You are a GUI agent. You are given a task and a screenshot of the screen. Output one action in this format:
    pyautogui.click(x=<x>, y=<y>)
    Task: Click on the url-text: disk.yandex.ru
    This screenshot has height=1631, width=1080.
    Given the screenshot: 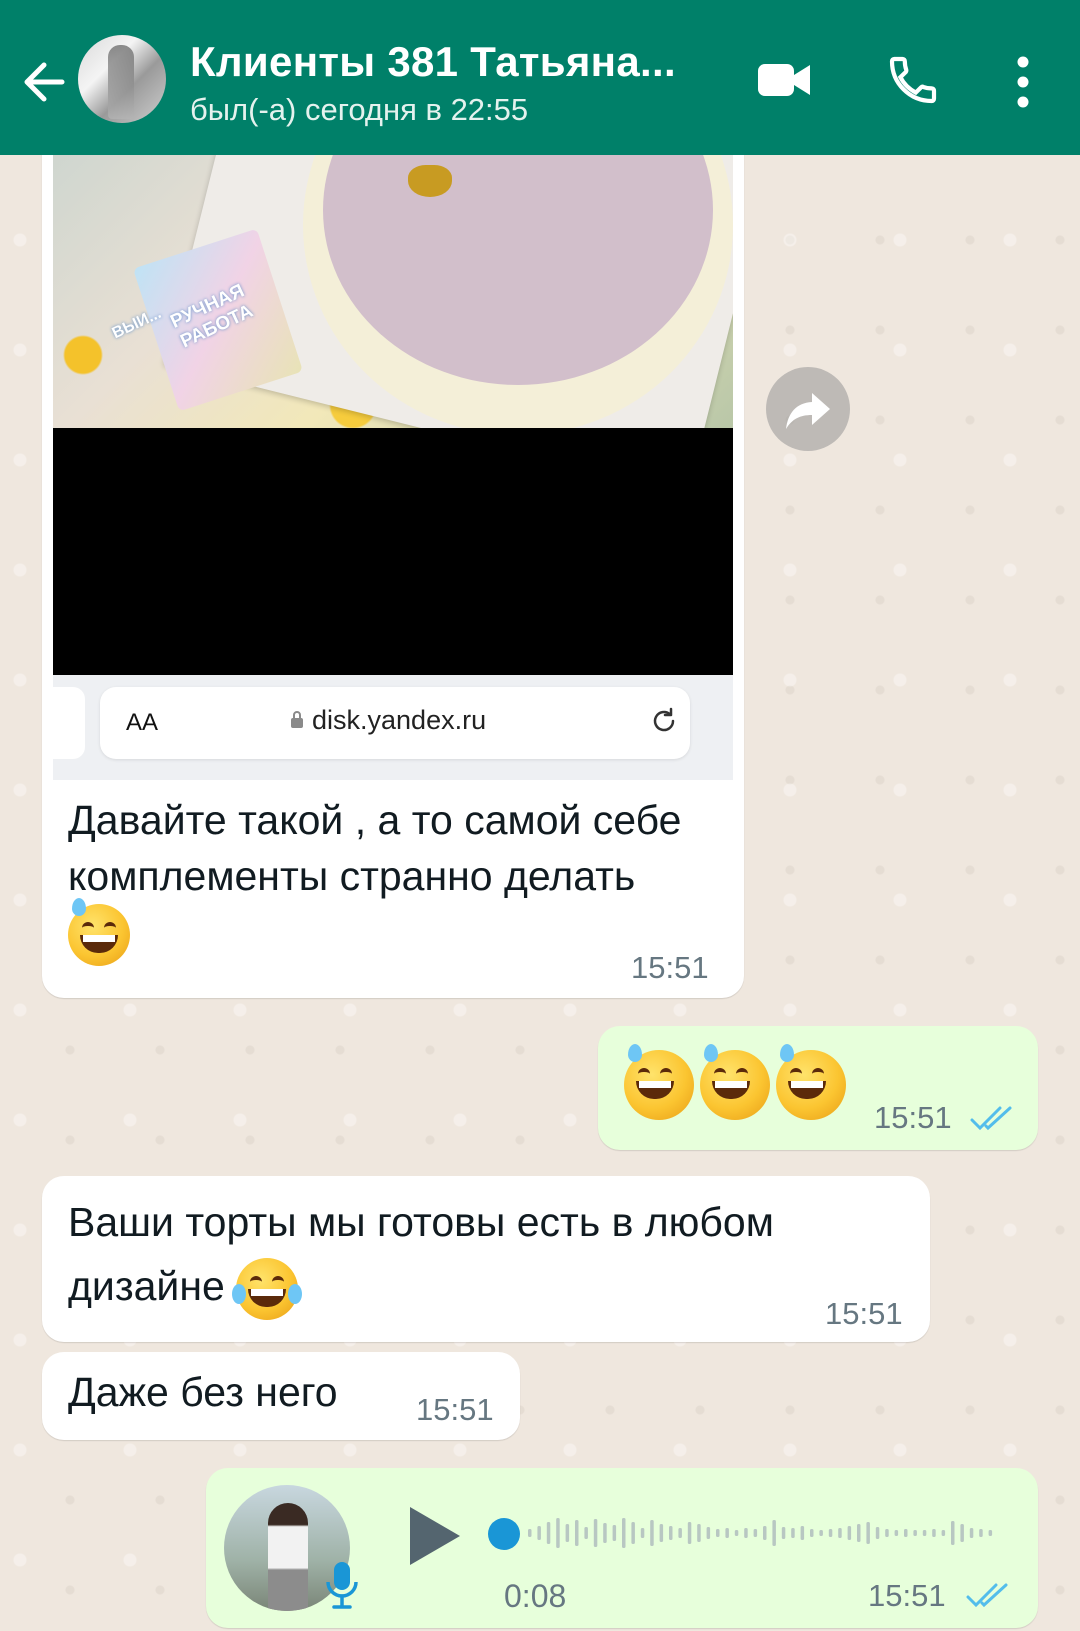 What is the action you would take?
    pyautogui.click(x=399, y=720)
    